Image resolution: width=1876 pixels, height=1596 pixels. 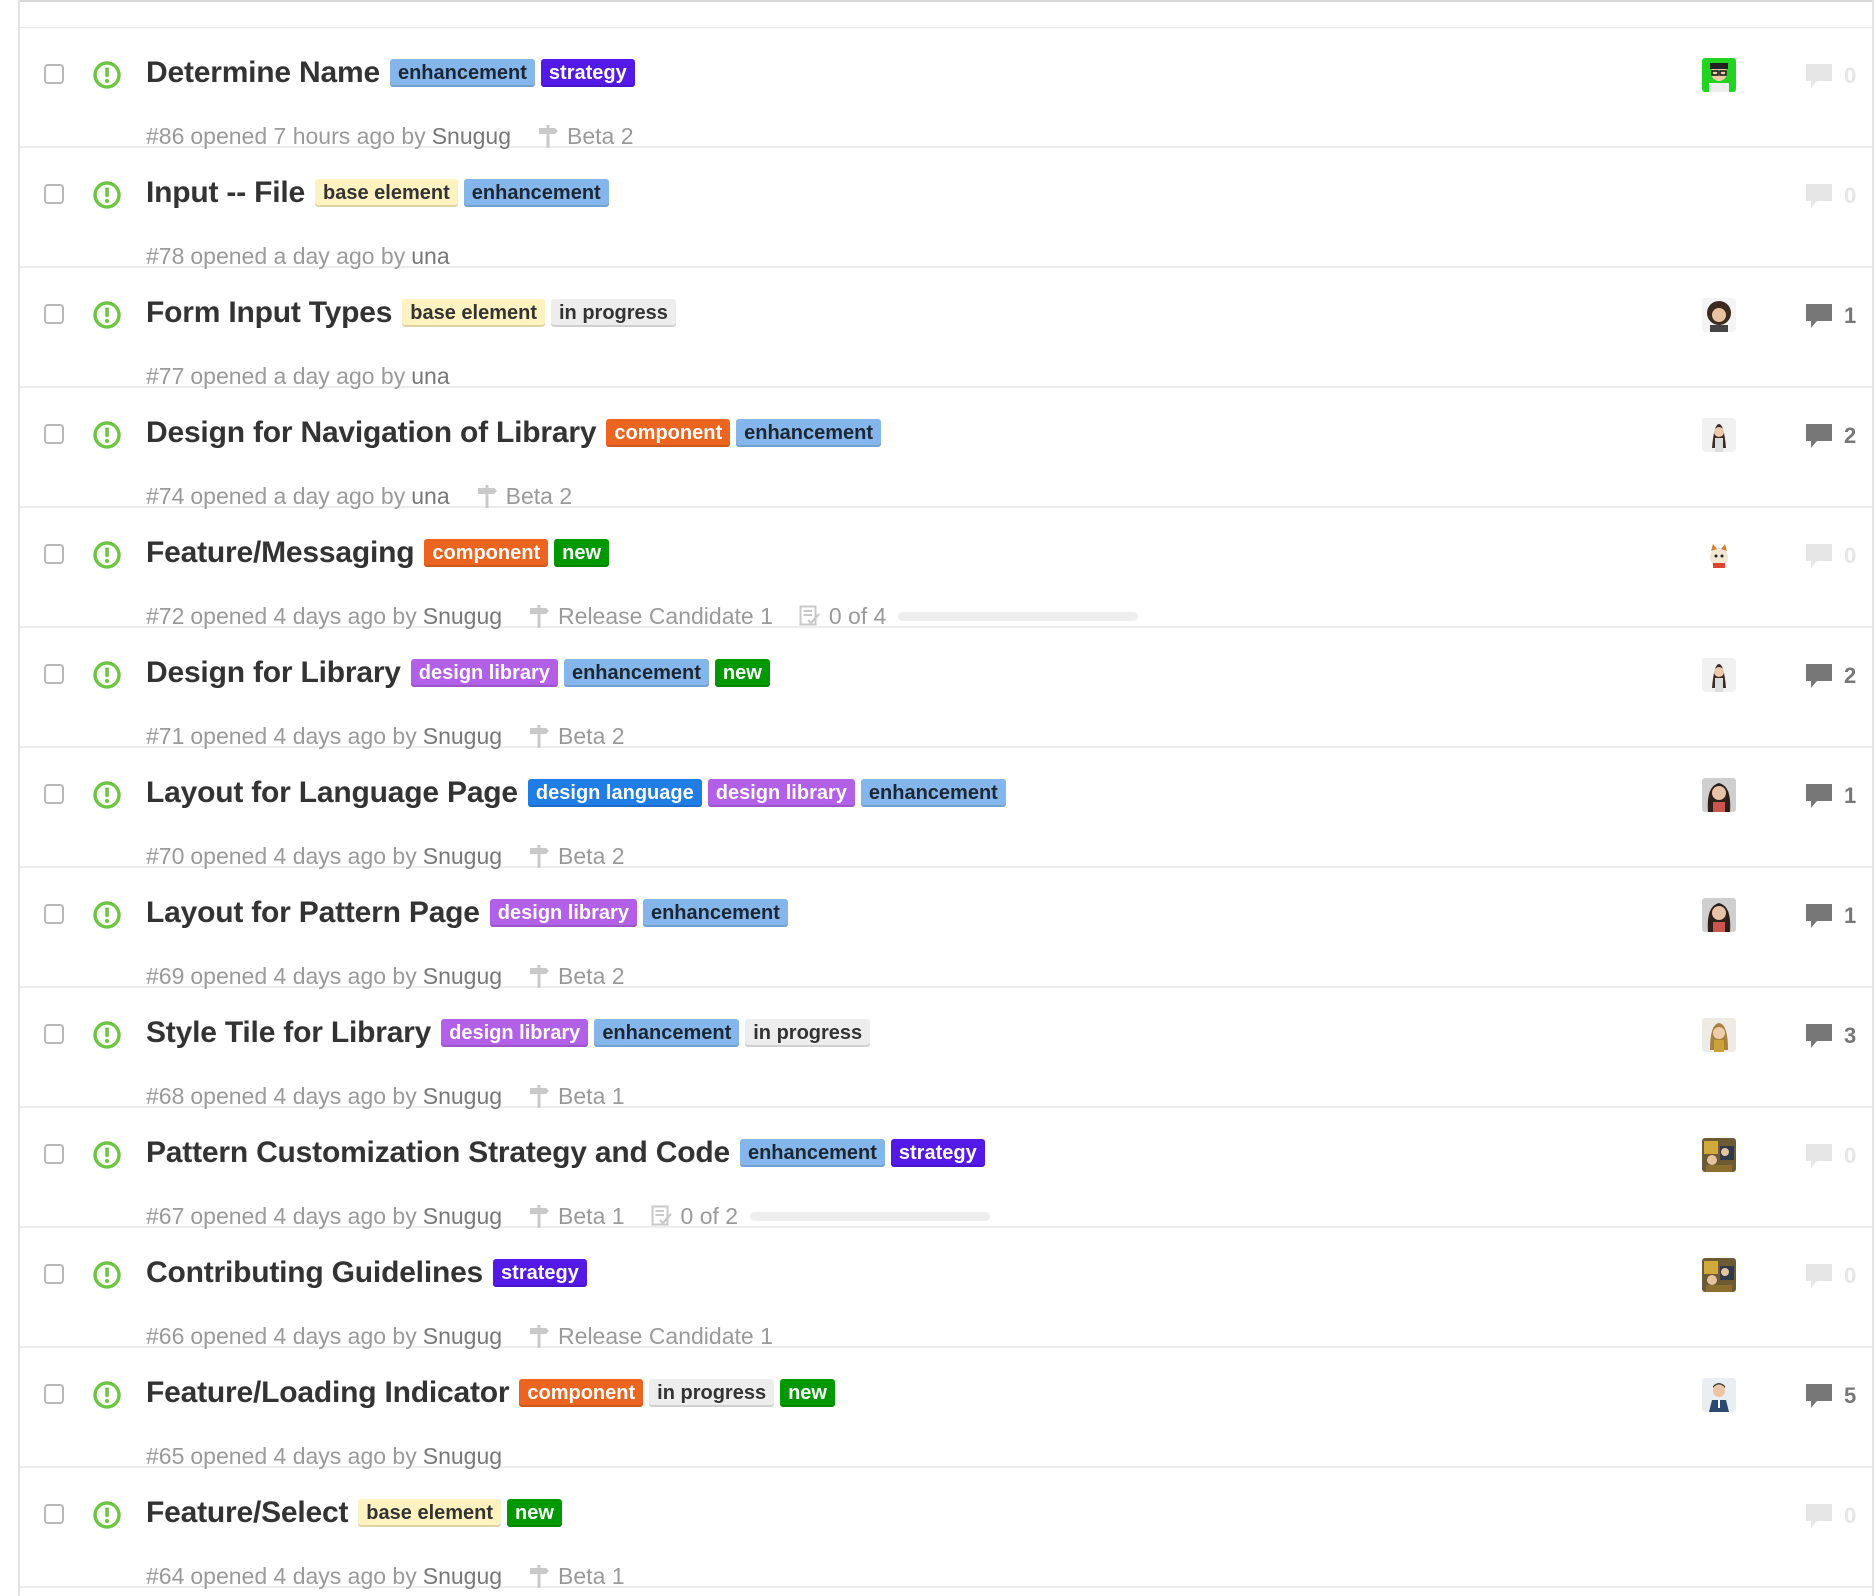 I want to click on issue-title-link: Pattern Customization Strategy and Code, so click(x=438, y=1153).